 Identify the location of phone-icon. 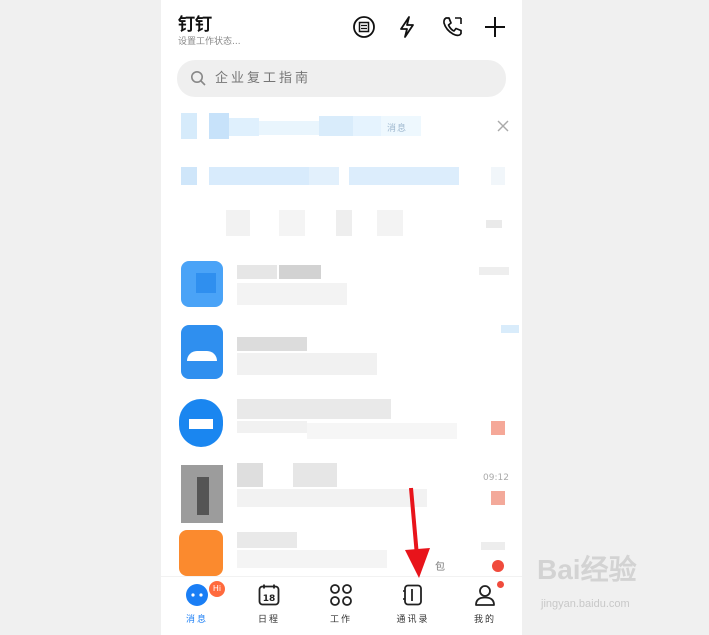
(452, 27).